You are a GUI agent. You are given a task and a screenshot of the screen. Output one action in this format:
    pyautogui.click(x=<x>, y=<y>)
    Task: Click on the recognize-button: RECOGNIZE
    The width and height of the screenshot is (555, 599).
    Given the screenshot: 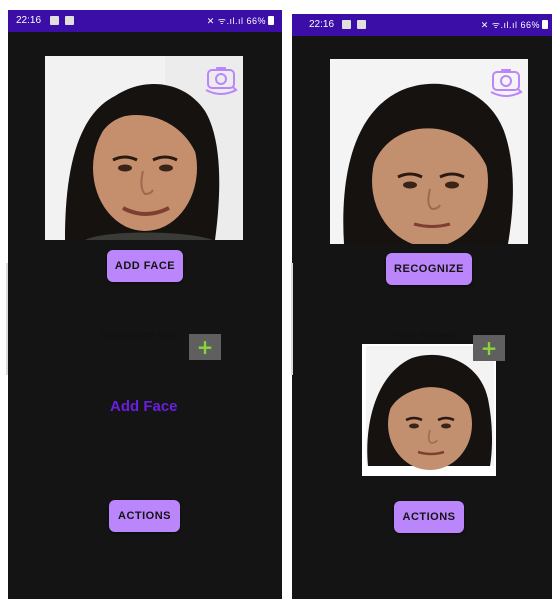 What is the action you would take?
    pyautogui.click(x=429, y=269)
    